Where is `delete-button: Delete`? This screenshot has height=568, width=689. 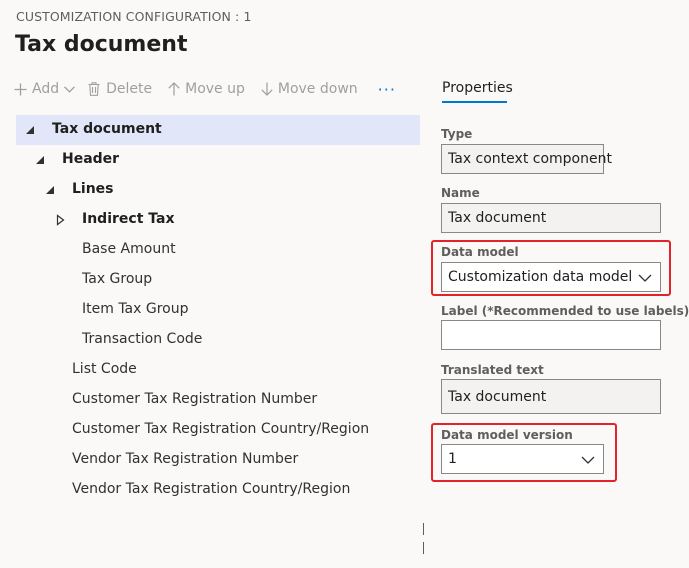 delete-button: Delete is located at coordinates (120, 89).